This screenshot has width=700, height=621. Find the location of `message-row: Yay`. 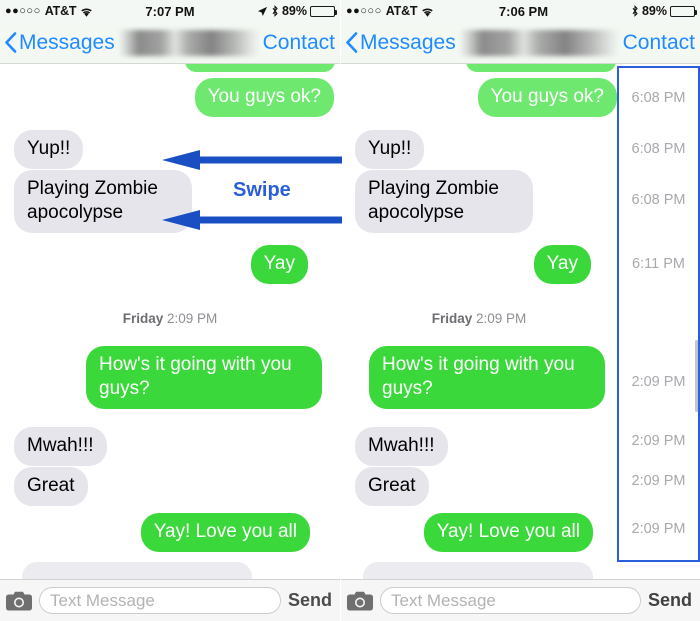

message-row: Yay is located at coordinates (170, 264).